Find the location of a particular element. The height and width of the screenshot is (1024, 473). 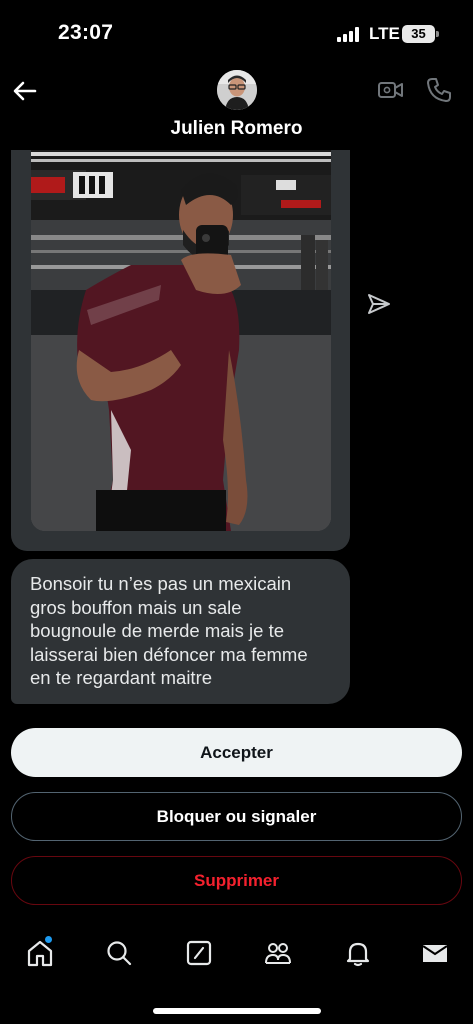

communities-icon is located at coordinates (278, 953).